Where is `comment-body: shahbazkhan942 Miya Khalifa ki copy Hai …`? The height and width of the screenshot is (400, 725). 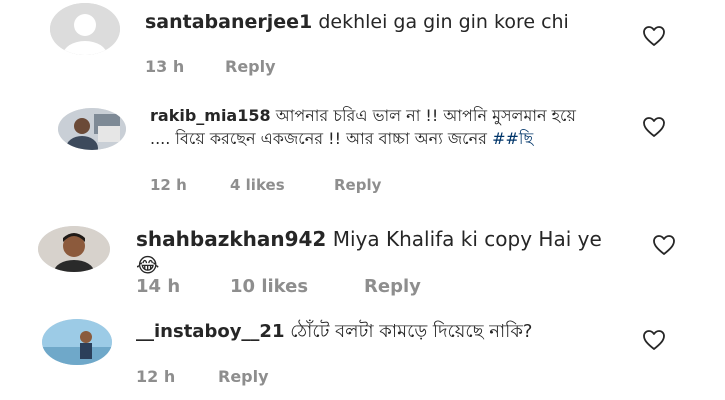
comment-body: shahbazkhan942 Miya Khalifa ki copy Hai … is located at coordinates (381, 252).